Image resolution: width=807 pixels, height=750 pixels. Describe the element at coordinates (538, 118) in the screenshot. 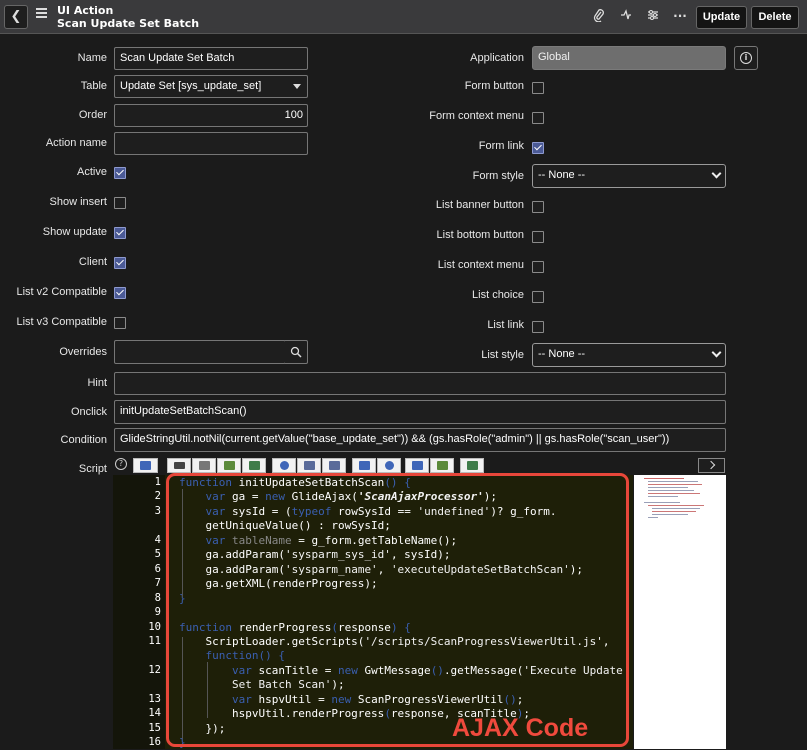

I see `form-context-menu-checkbox` at that location.